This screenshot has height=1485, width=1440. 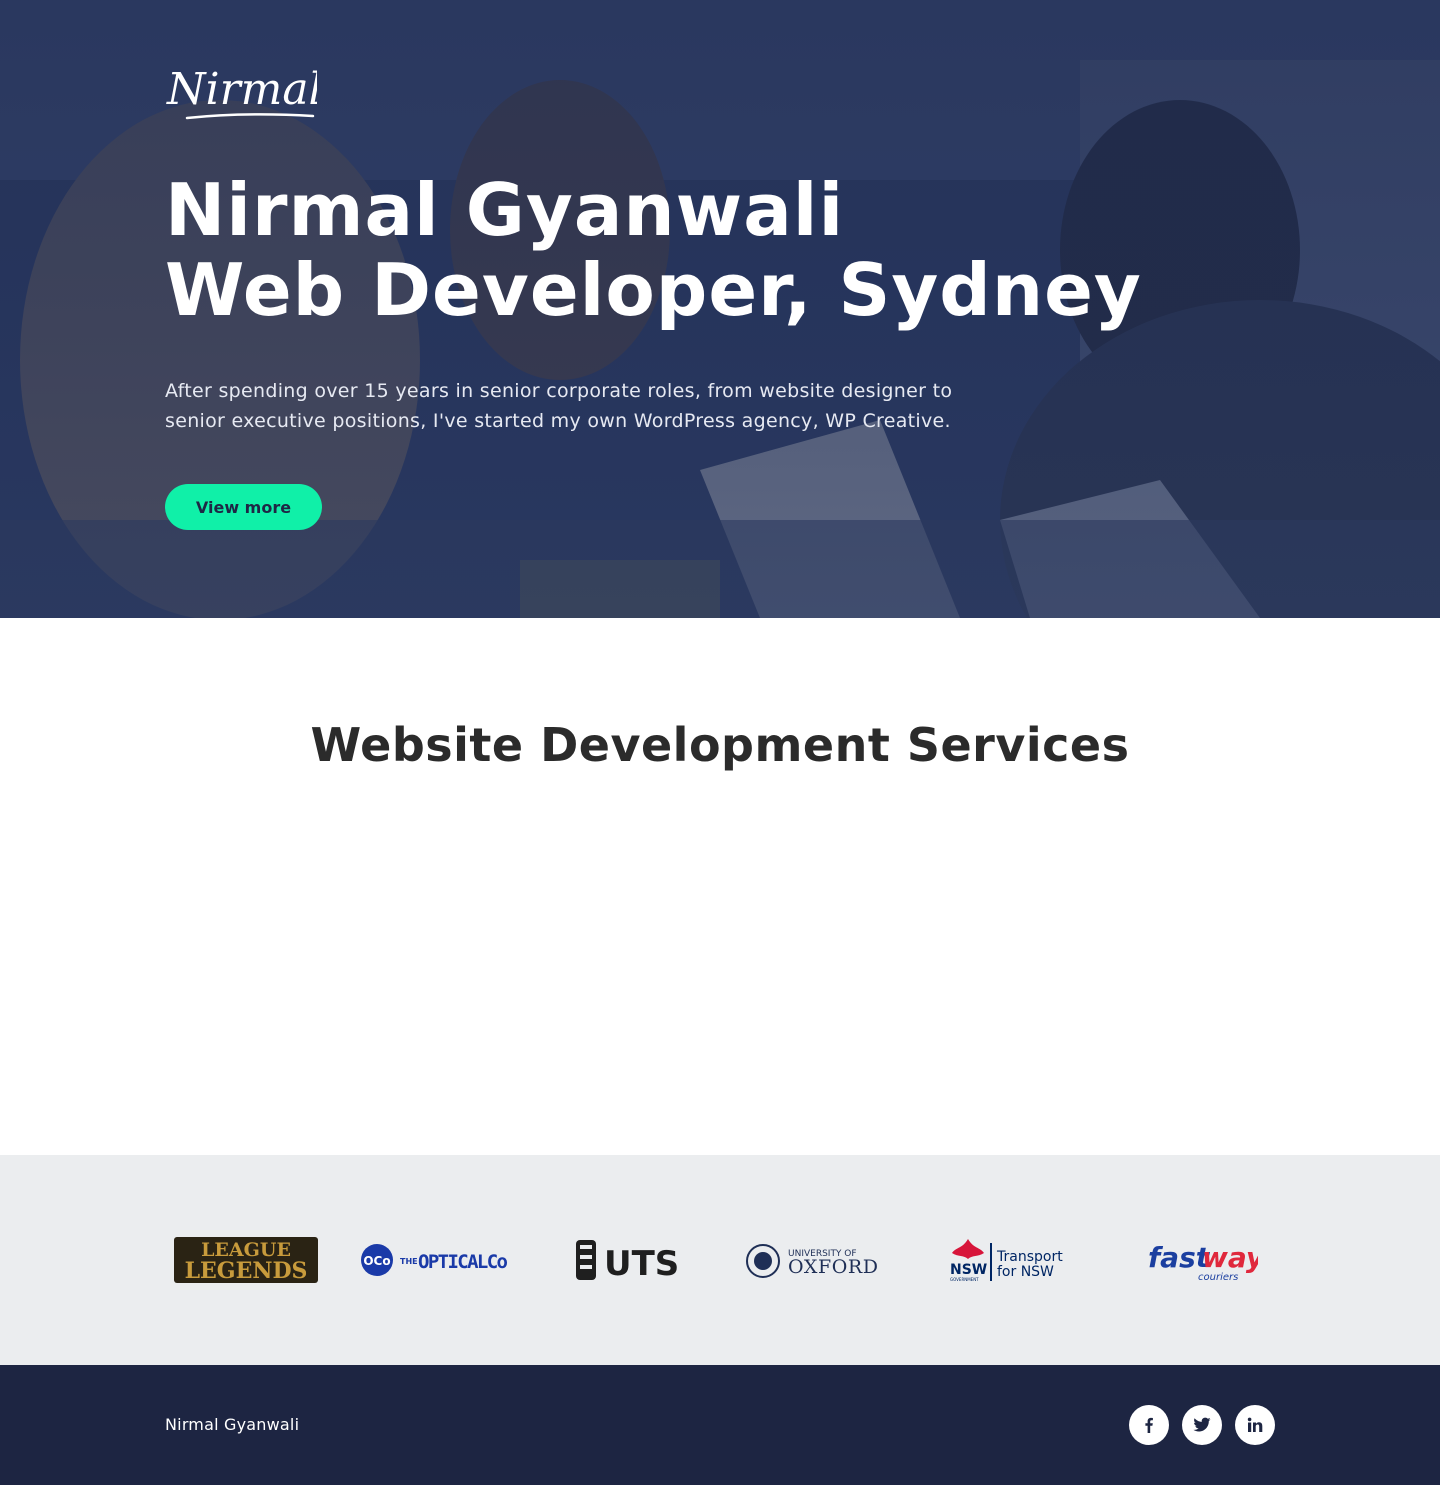 What do you see at coordinates (232, 1424) in the screenshot?
I see `footer-name: Nirmal Gyanwali` at bounding box center [232, 1424].